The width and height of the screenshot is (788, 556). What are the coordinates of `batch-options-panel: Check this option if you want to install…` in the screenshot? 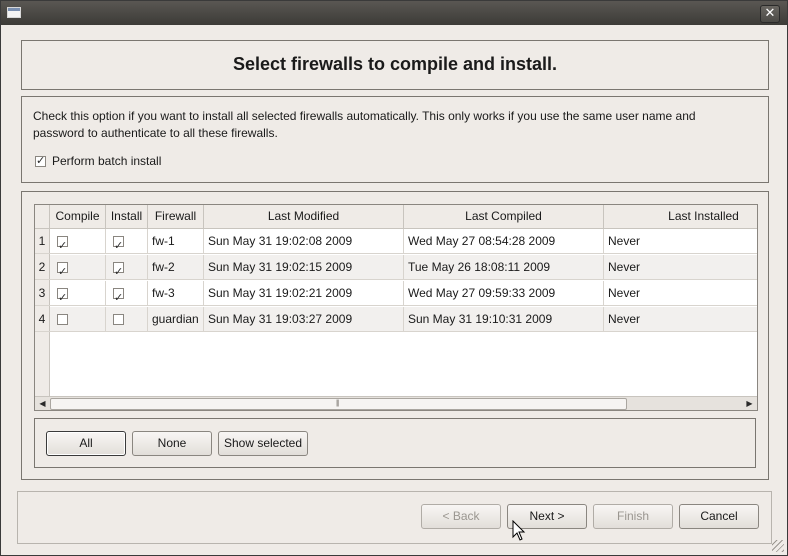 It's located at (395, 139).